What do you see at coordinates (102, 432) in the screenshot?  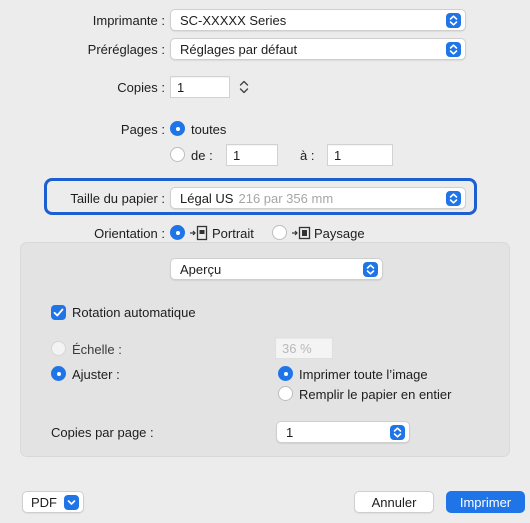 I see `copies-per-page-label: Copies par page :` at bounding box center [102, 432].